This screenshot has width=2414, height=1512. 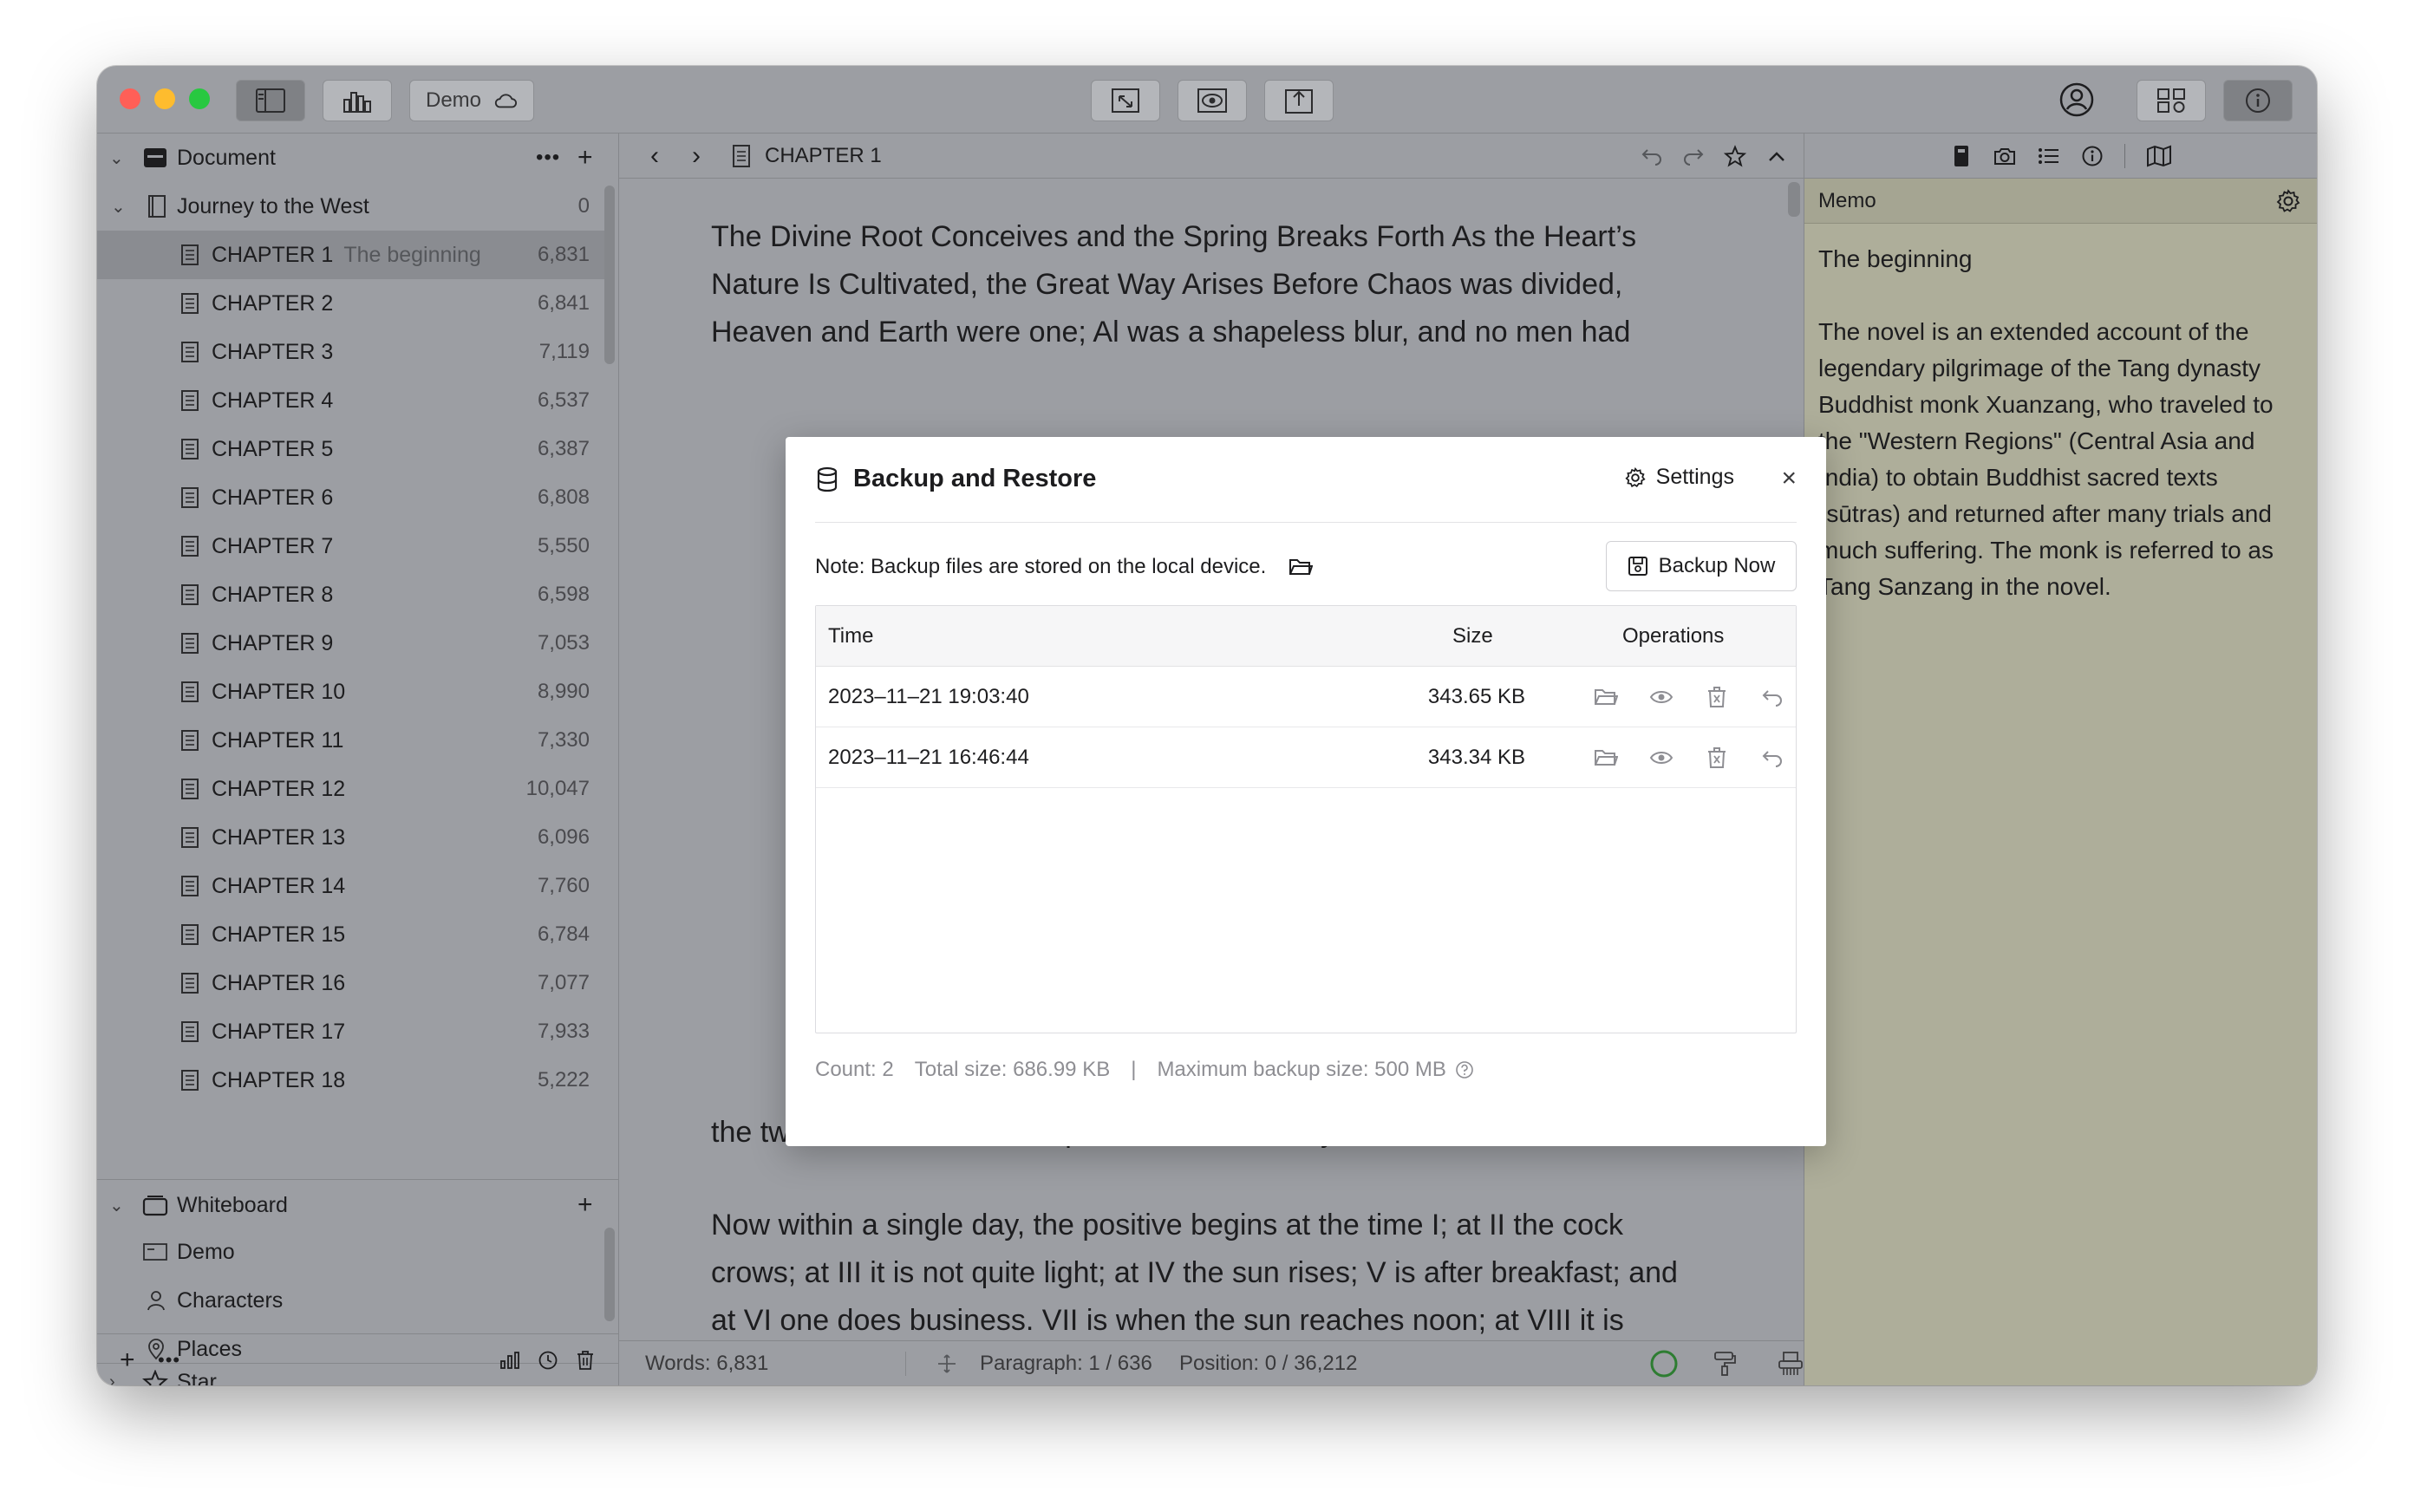 I want to click on chapter-title: CHAPTER 7, so click(x=273, y=545).